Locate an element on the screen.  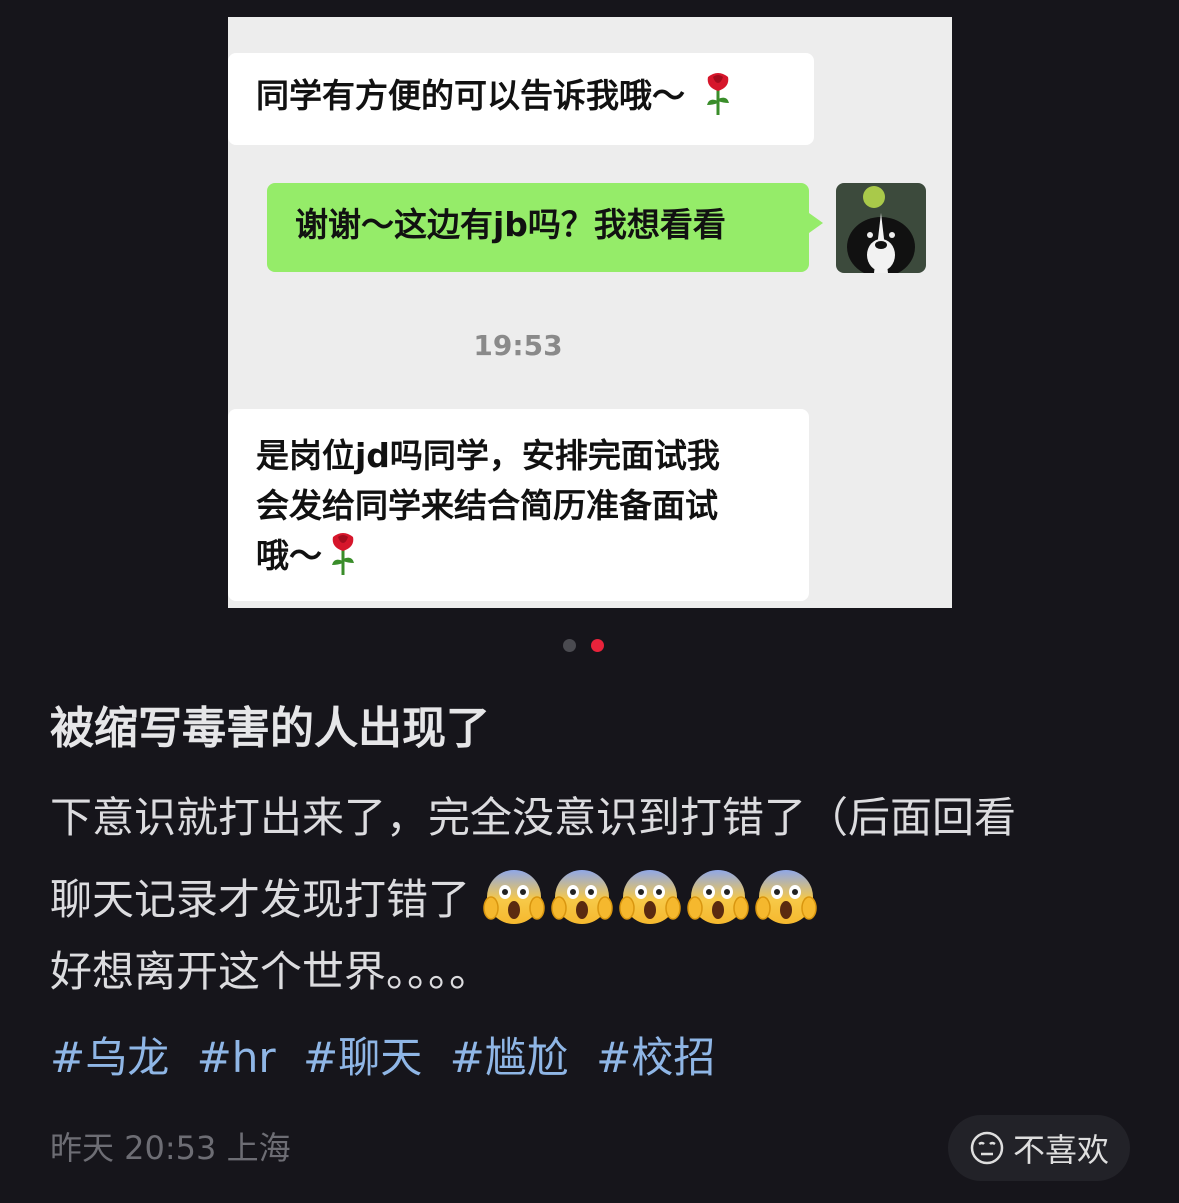
emoji-group is located at coordinates (653, 897).